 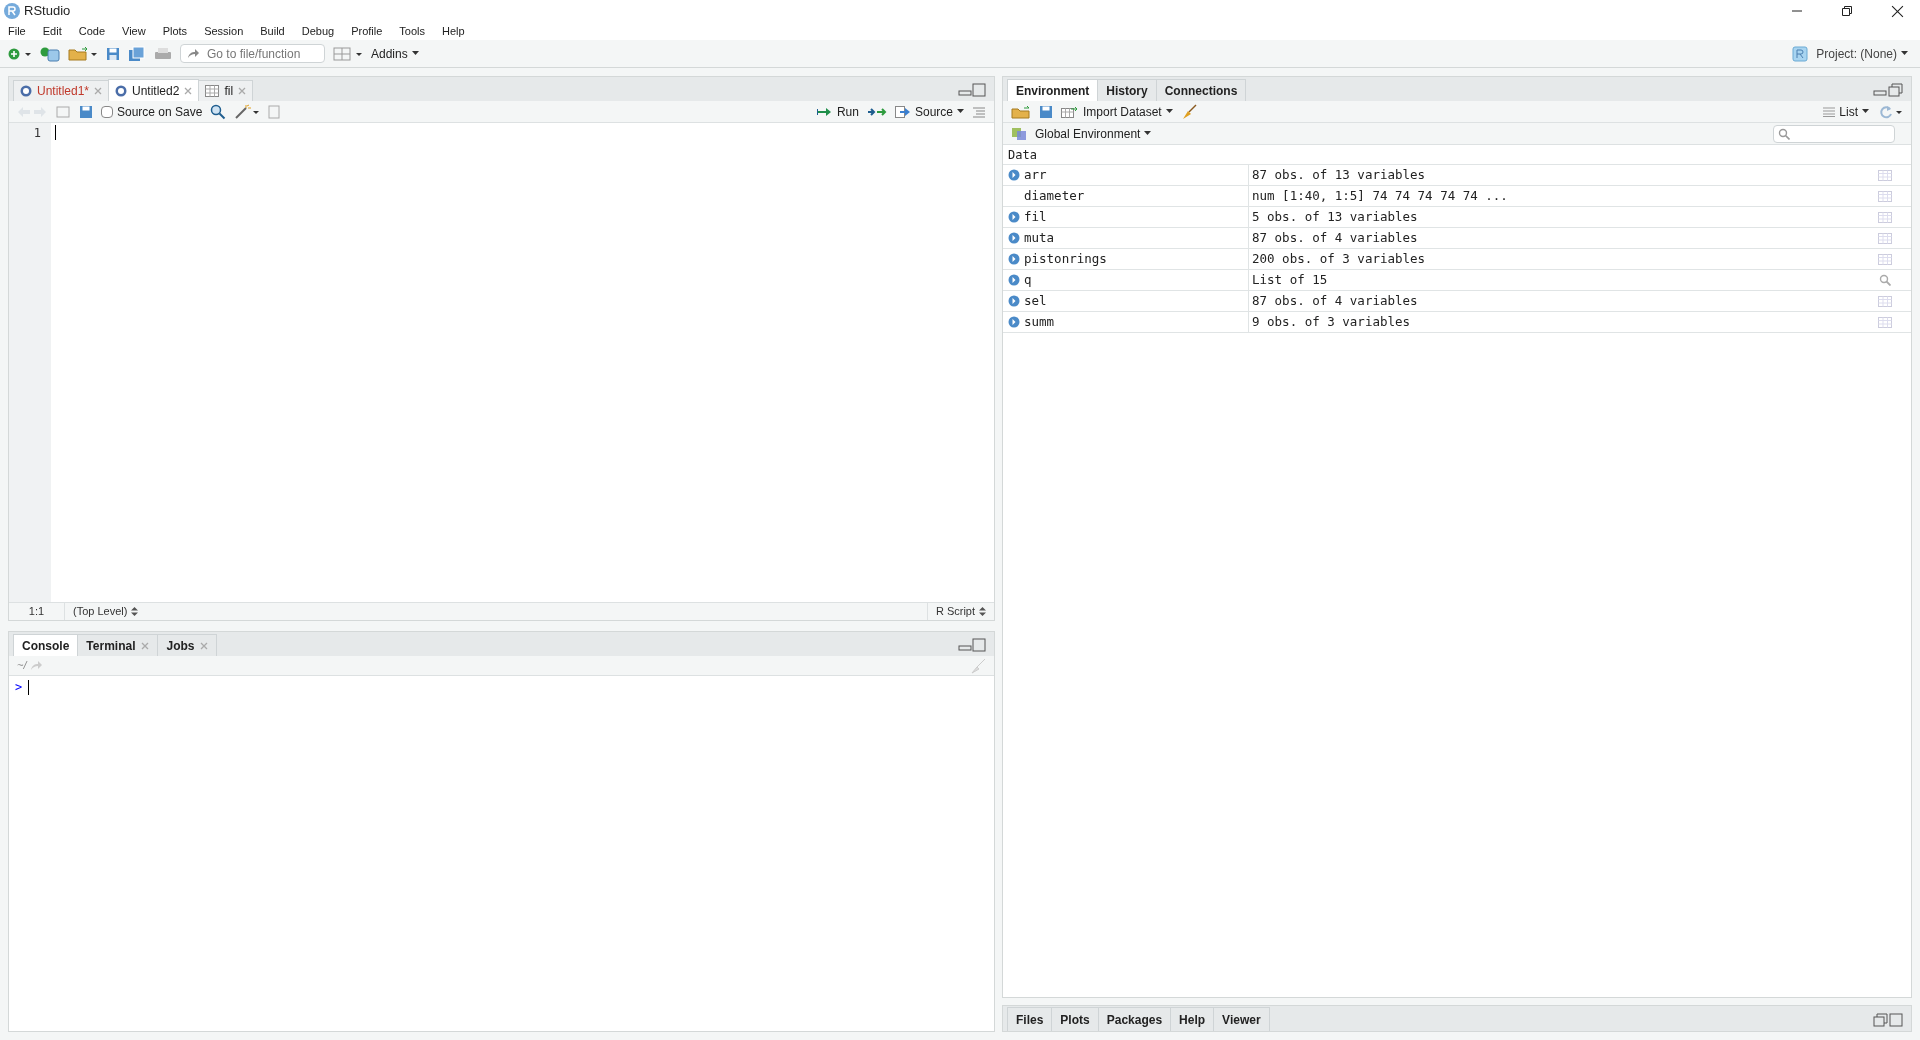 What do you see at coordinates (46, 645) in the screenshot?
I see `pane-tab: Console` at bounding box center [46, 645].